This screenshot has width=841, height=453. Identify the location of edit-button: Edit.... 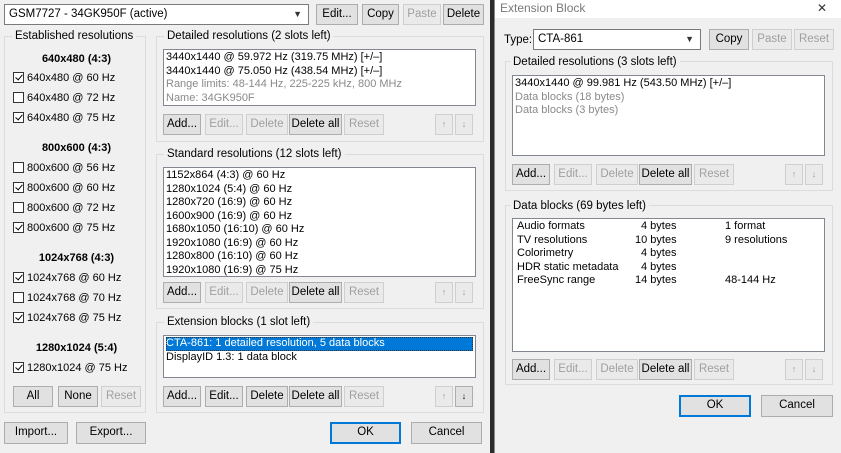
(337, 14).